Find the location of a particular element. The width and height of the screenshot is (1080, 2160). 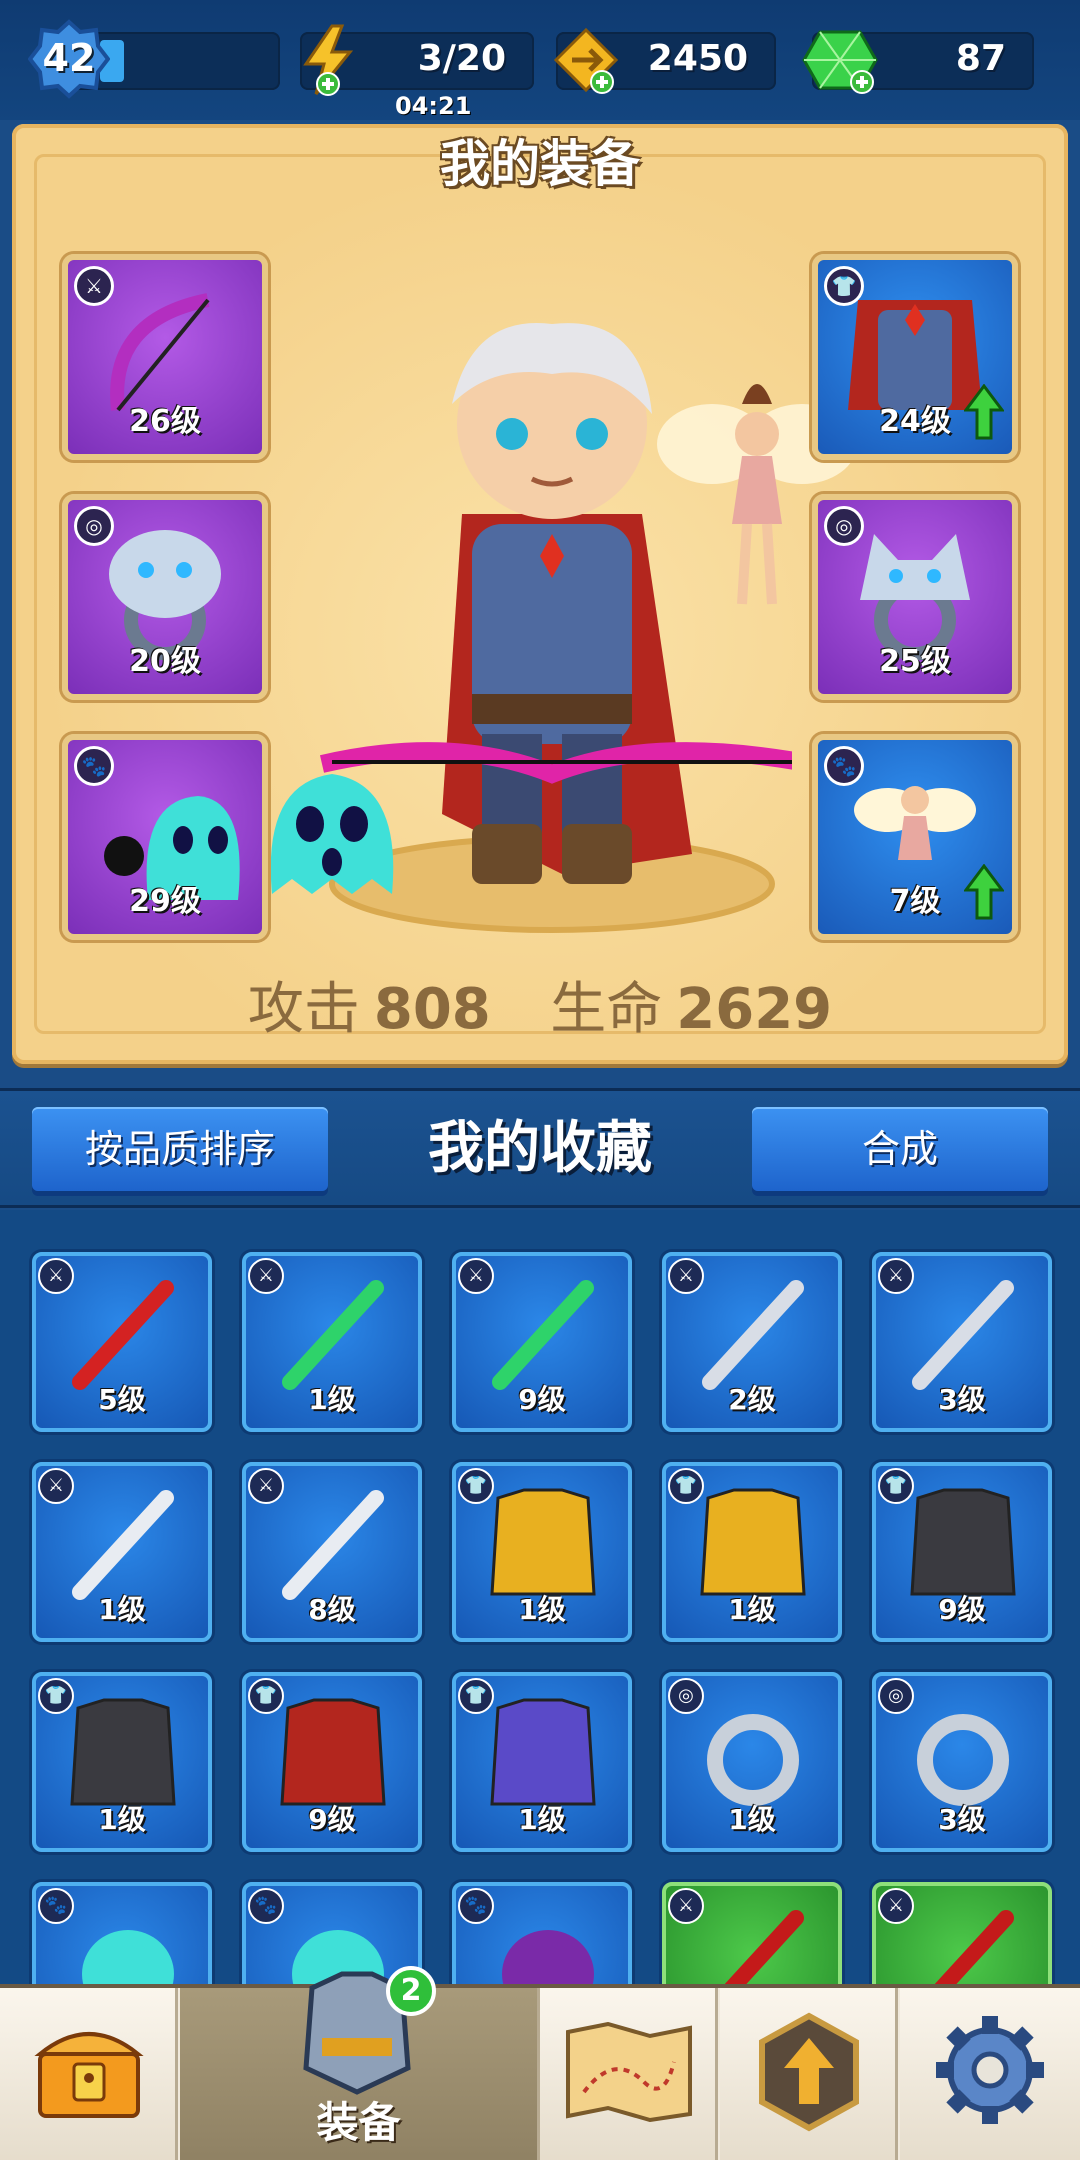

slot-level: 29级 is located at coordinates (165, 901).